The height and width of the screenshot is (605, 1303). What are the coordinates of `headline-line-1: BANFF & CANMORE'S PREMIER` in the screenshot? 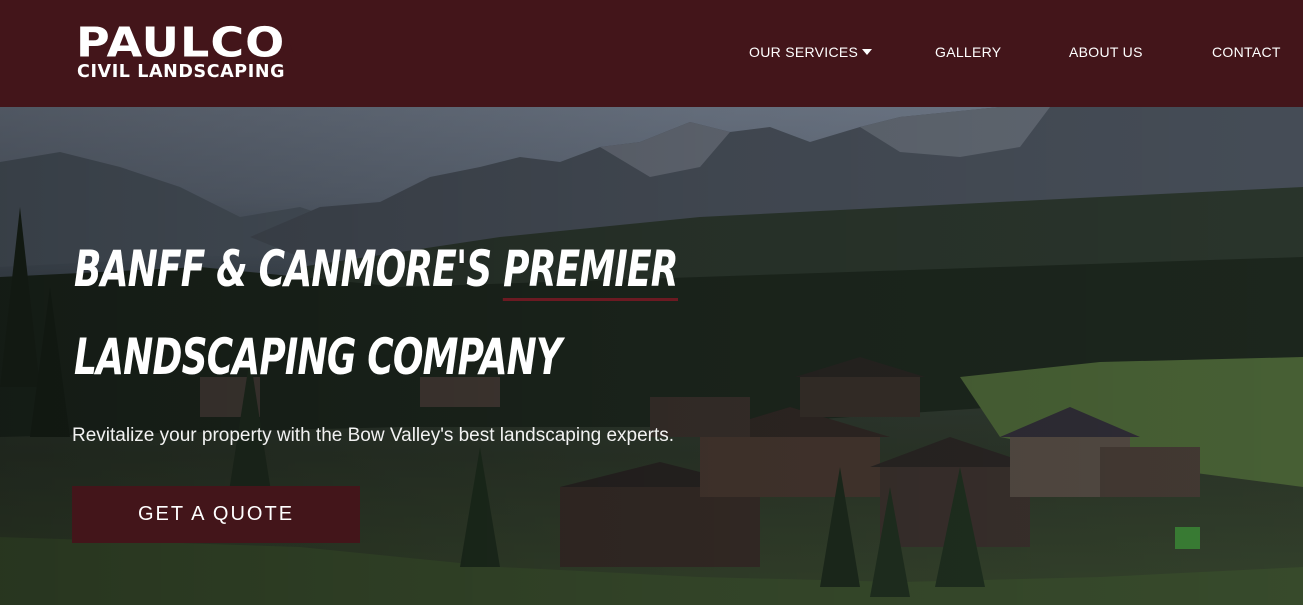 It's located at (376, 269).